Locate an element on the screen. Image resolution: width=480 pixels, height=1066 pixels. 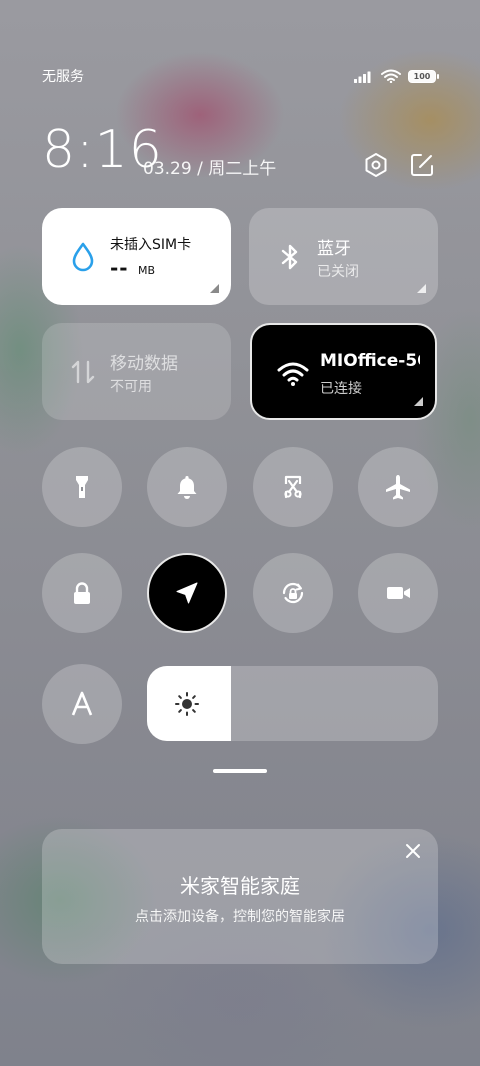
close-icon is located at coordinates (413, 851).